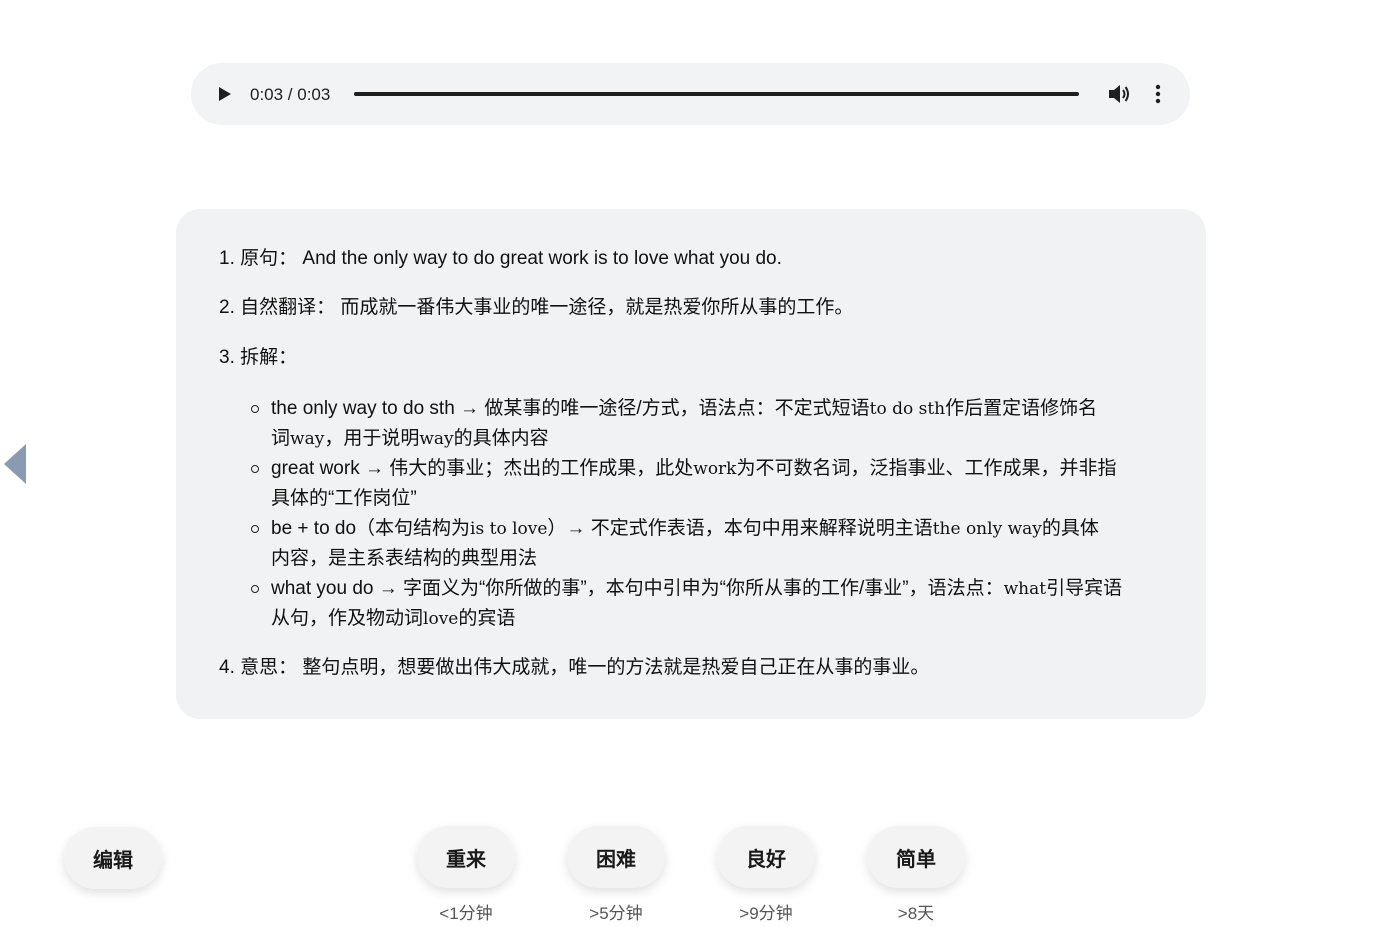 The width and height of the screenshot is (1382, 927). What do you see at coordinates (258, 258) in the screenshot?
I see `item-label: 1. 原句：` at bounding box center [258, 258].